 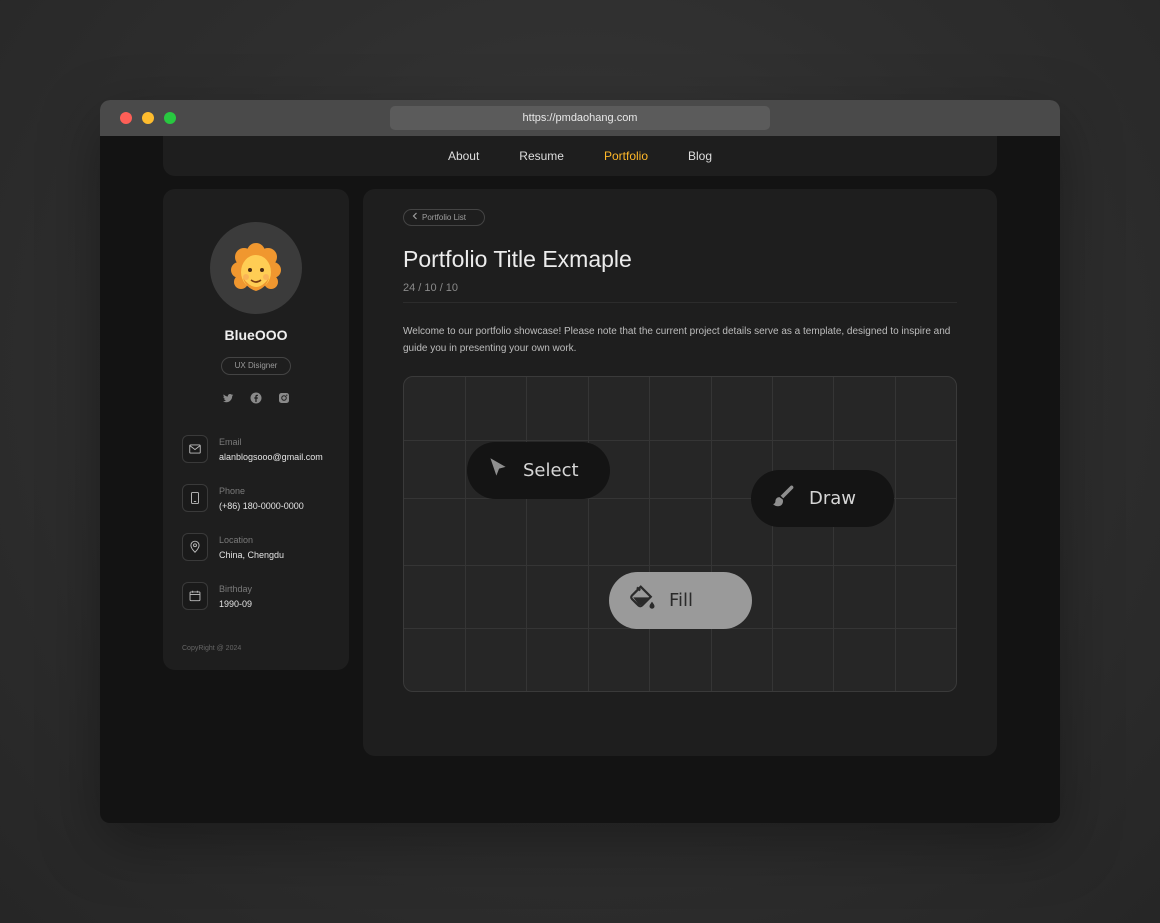 I want to click on avatar, so click(x=256, y=268).